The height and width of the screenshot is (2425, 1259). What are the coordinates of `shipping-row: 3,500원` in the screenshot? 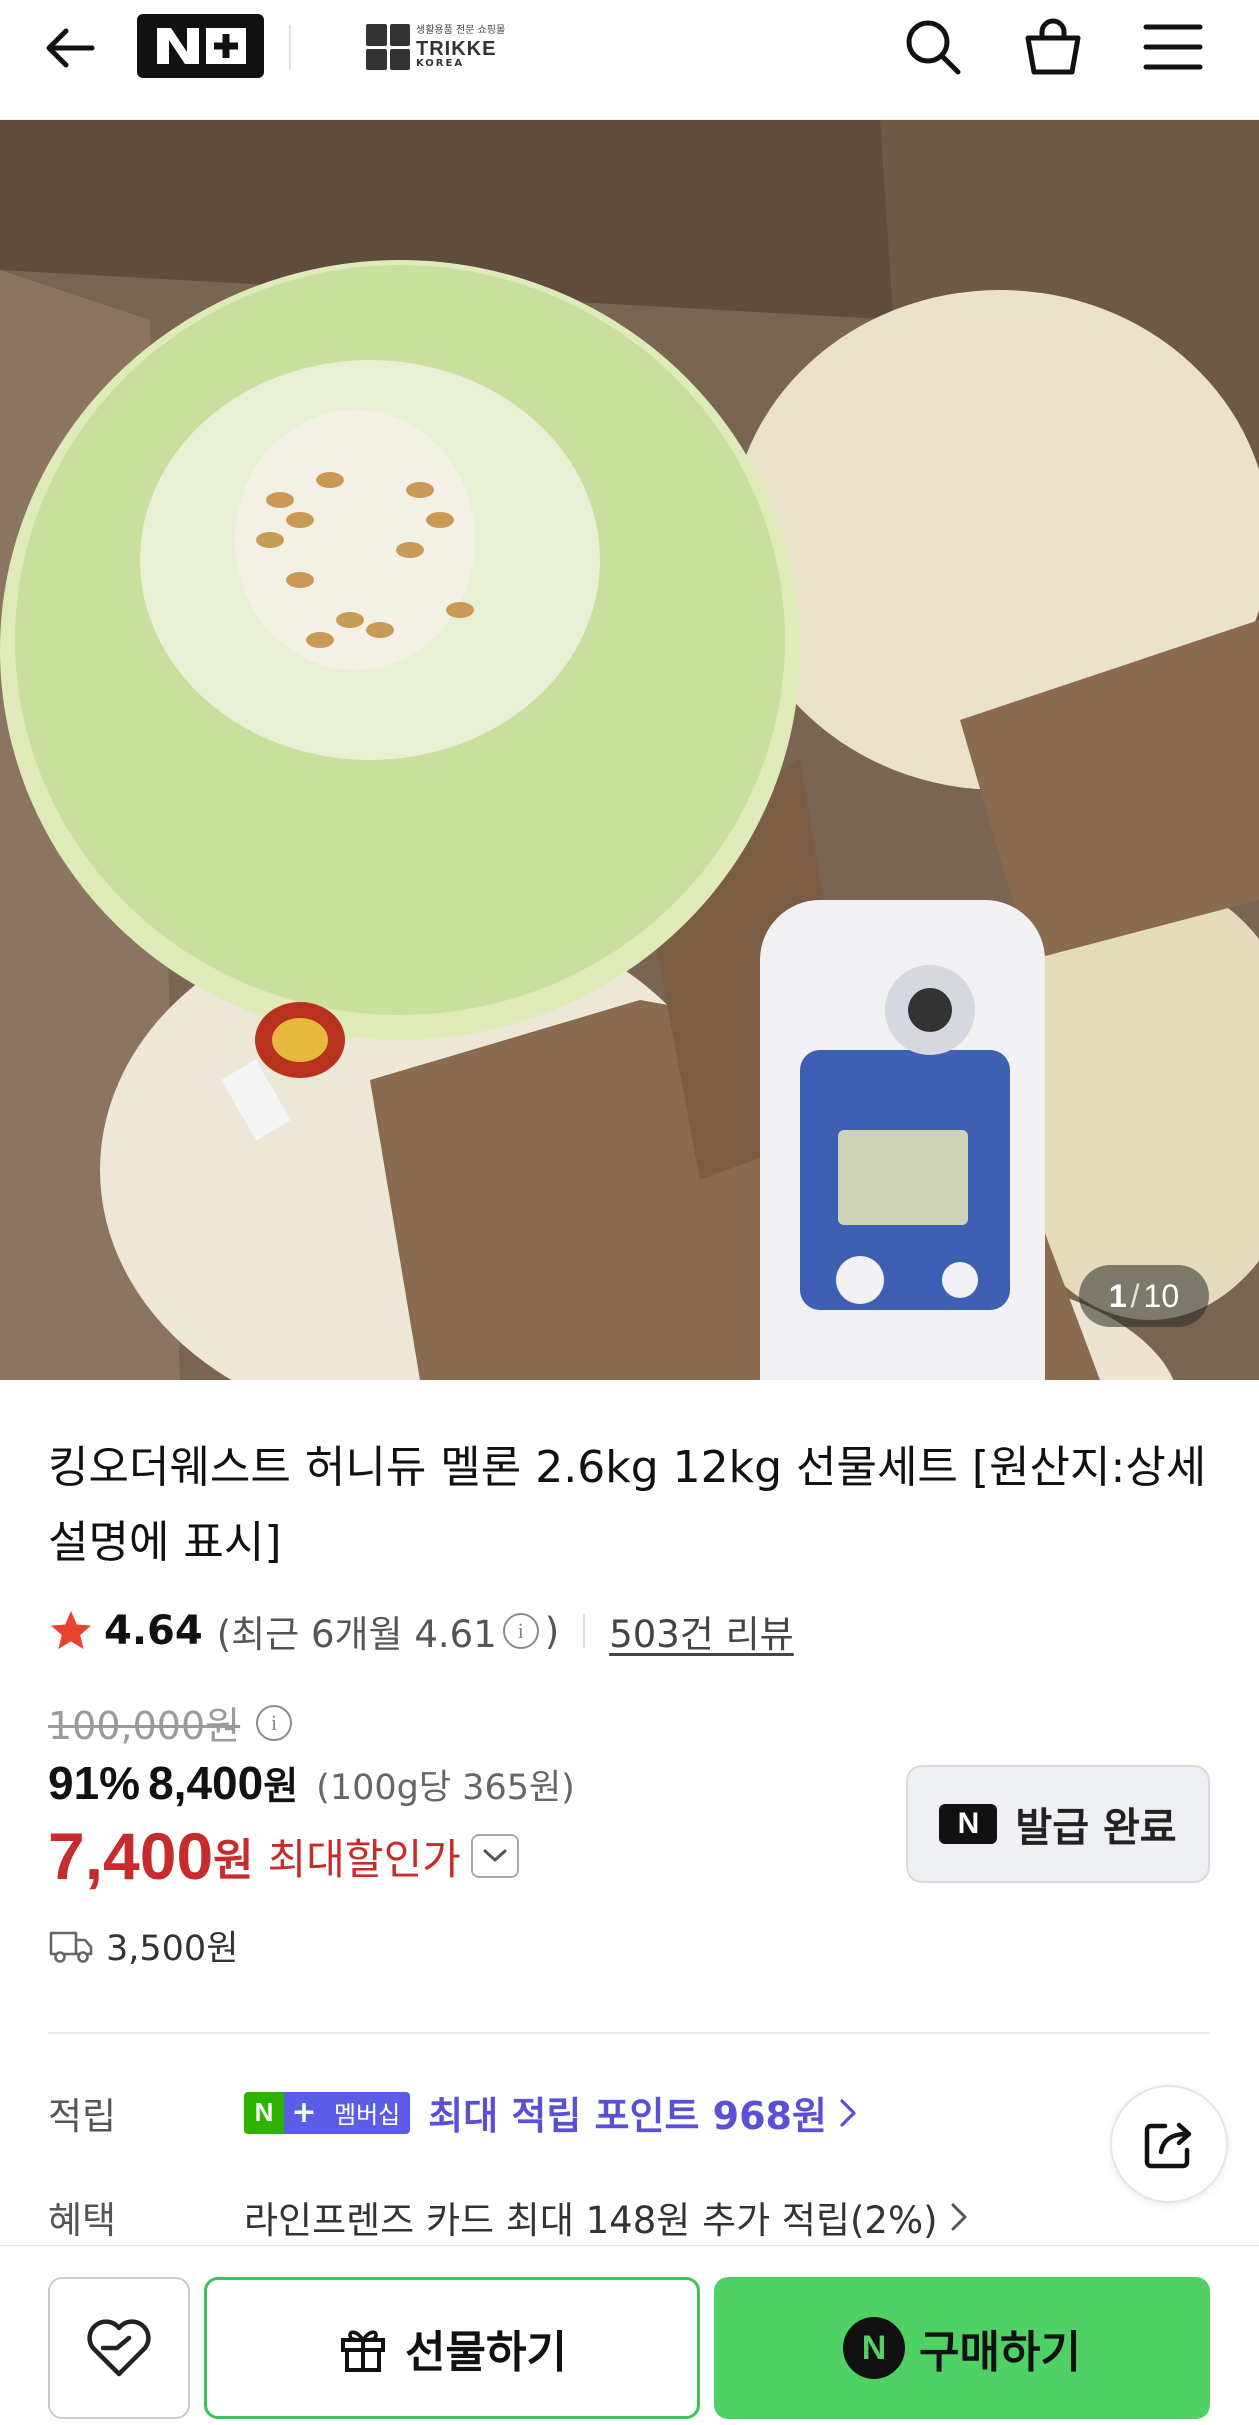 It's located at (143, 1945).